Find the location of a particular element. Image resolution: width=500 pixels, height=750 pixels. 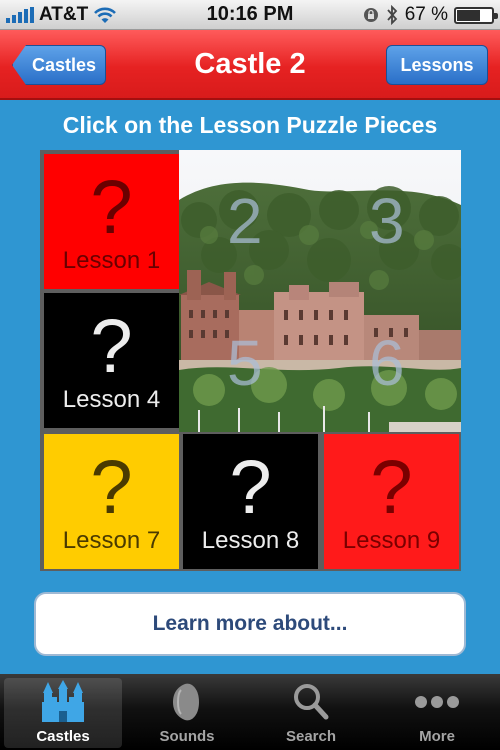

puzzle-piece-3: 3 is located at coordinates (387, 221).